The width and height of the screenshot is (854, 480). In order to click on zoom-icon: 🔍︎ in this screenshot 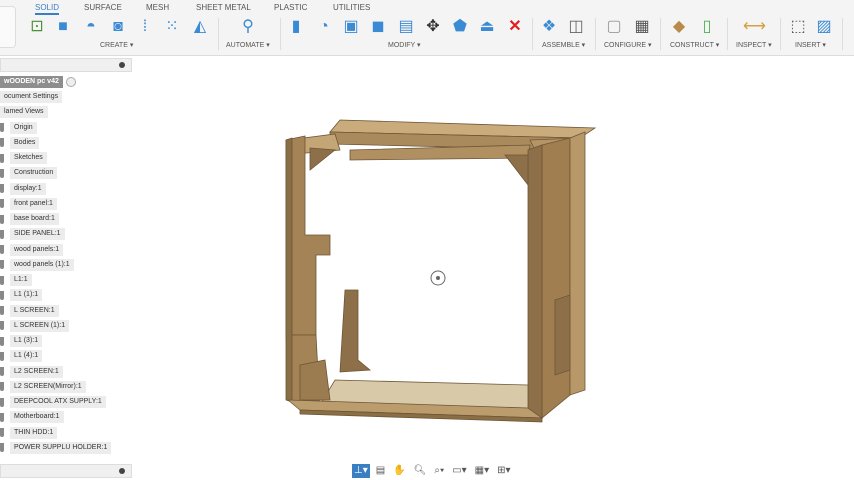, I will do `click(420, 471)`.